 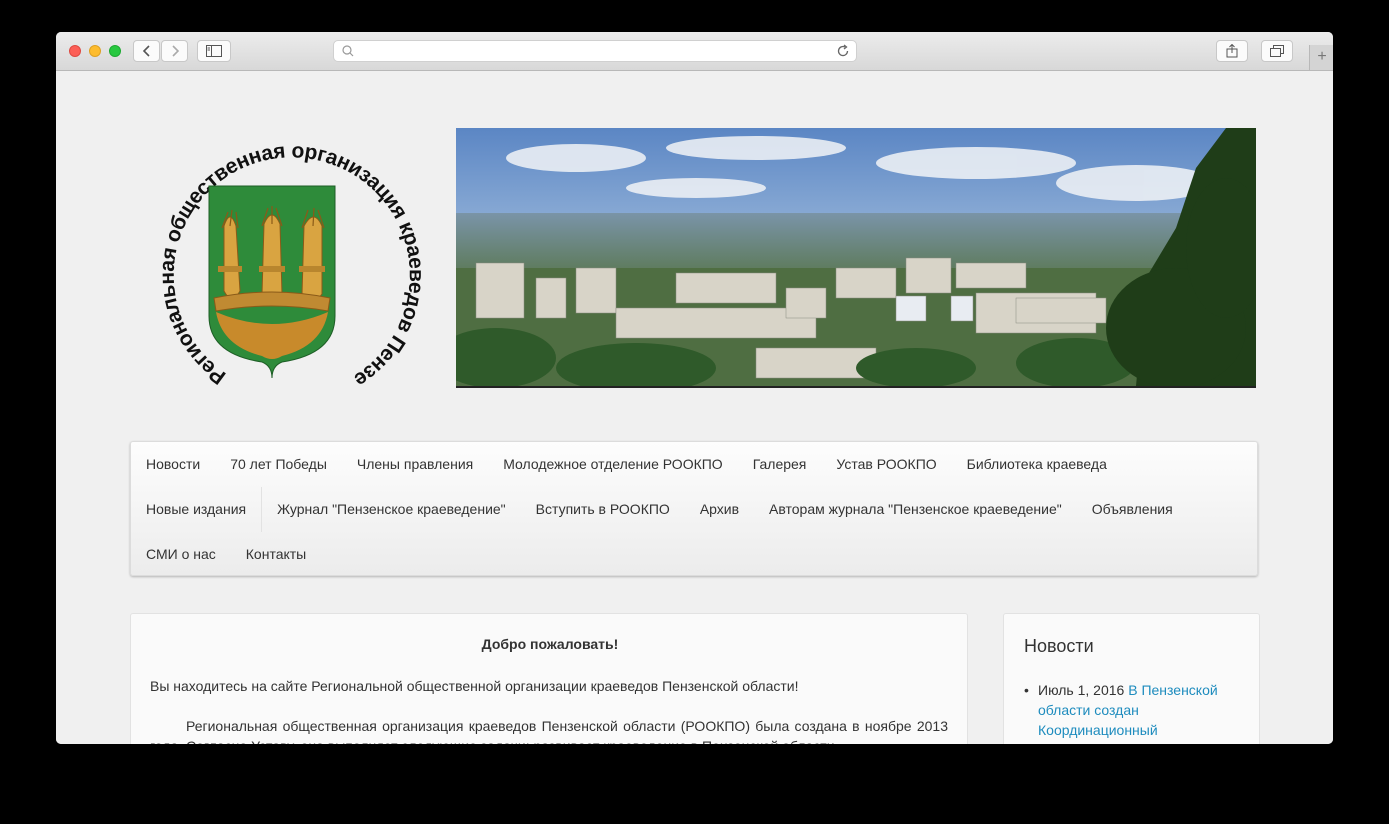 I want to click on nav-item-archive: Архив, so click(x=719, y=509).